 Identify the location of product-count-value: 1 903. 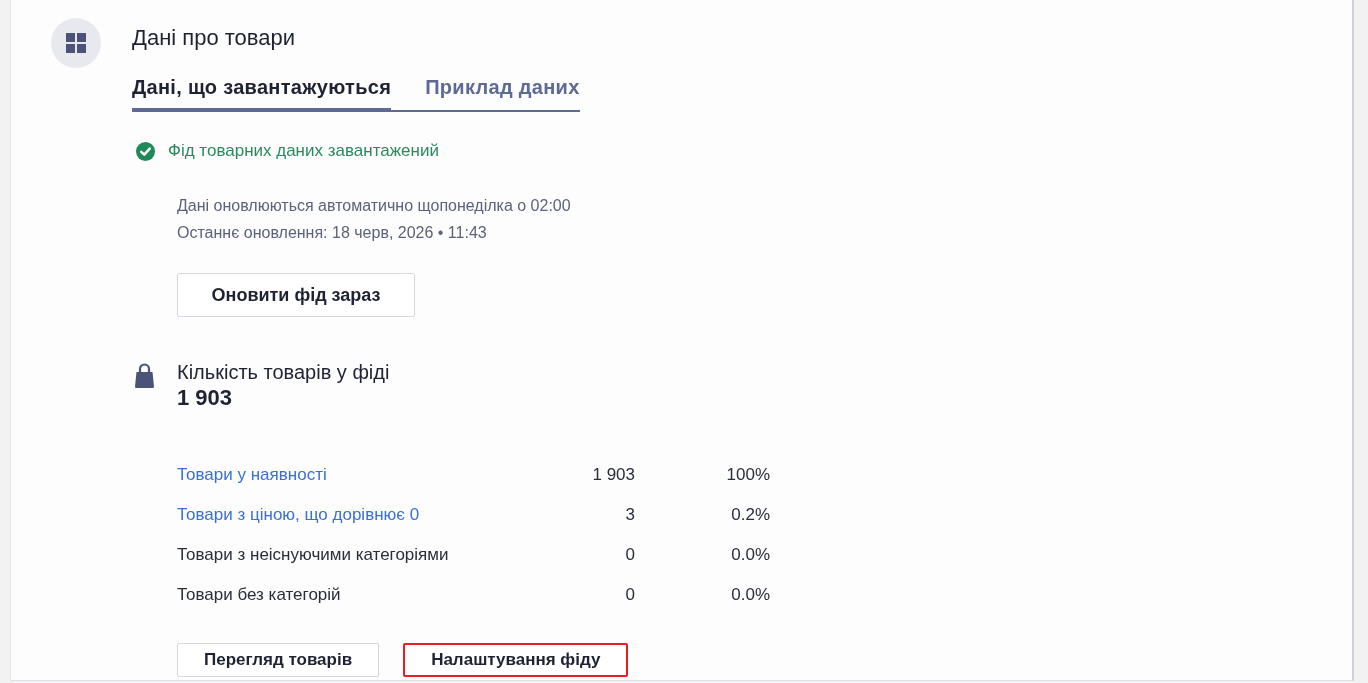
(205, 398).